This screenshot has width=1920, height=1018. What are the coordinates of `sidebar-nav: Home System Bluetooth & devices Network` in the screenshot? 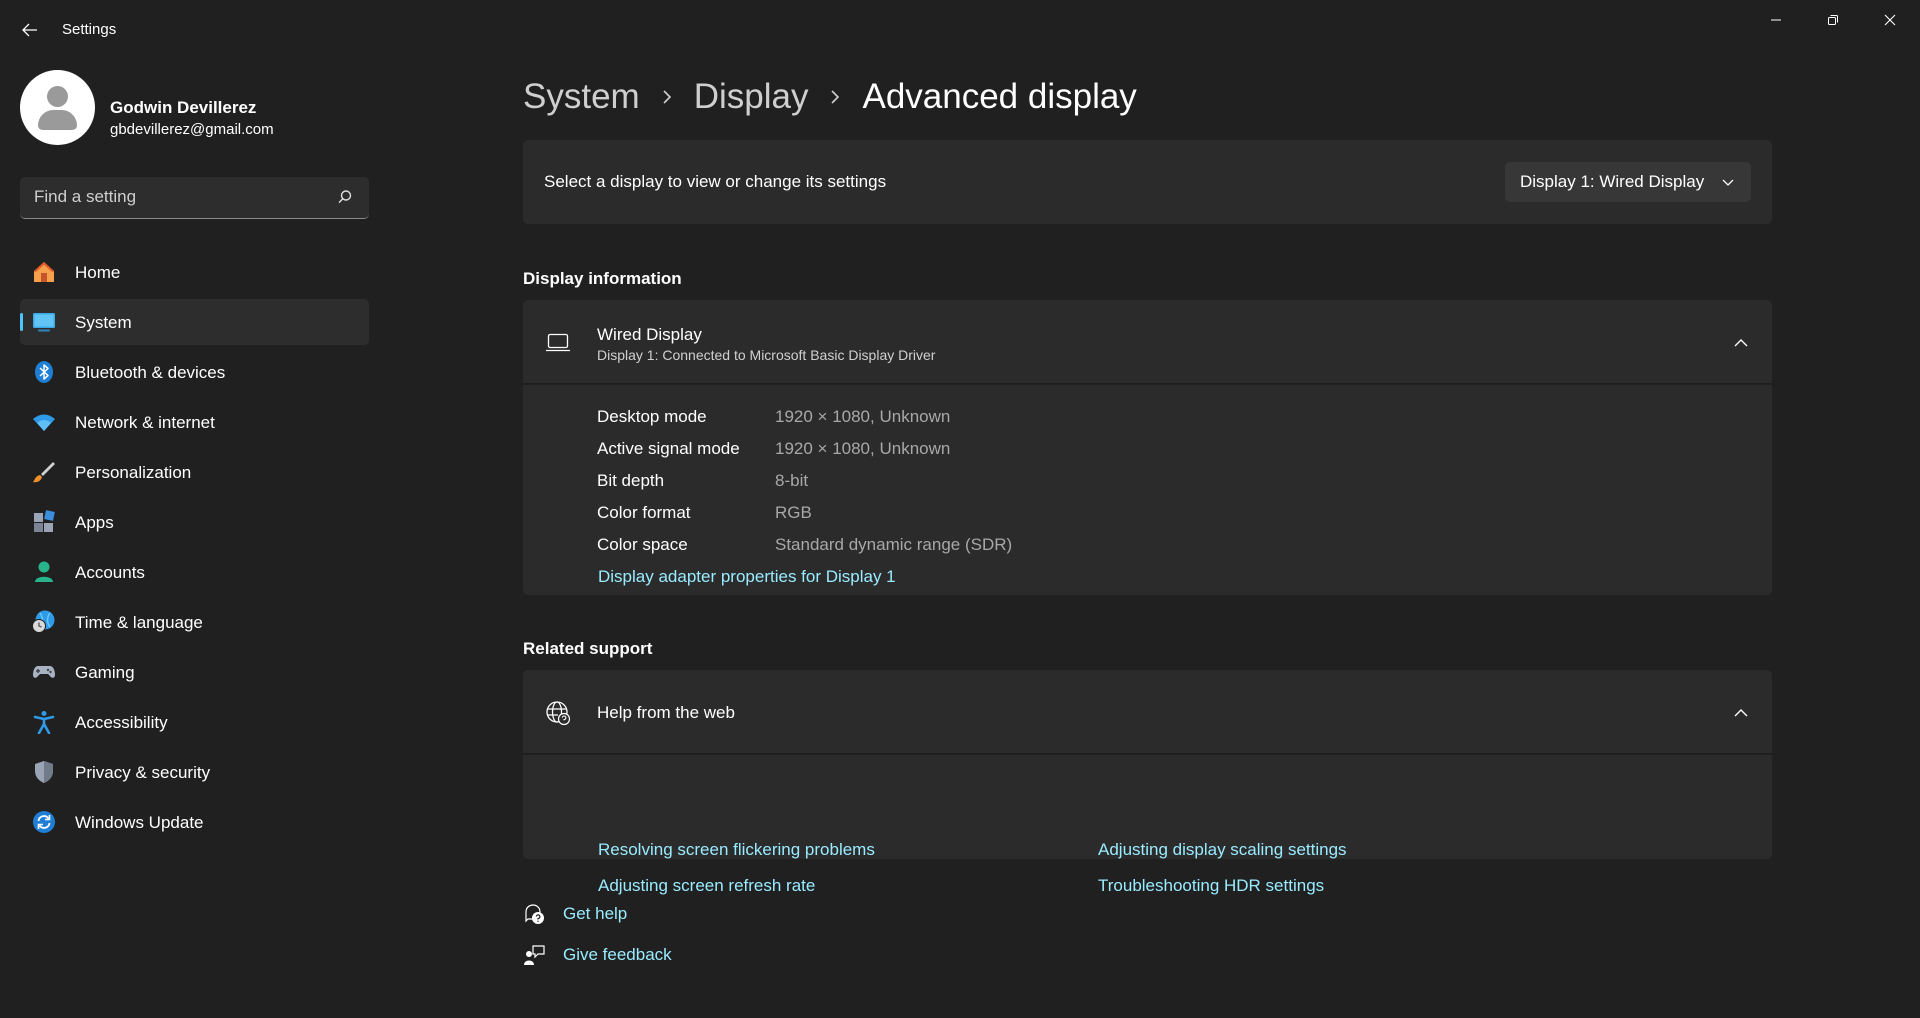 It's located at (194, 549).